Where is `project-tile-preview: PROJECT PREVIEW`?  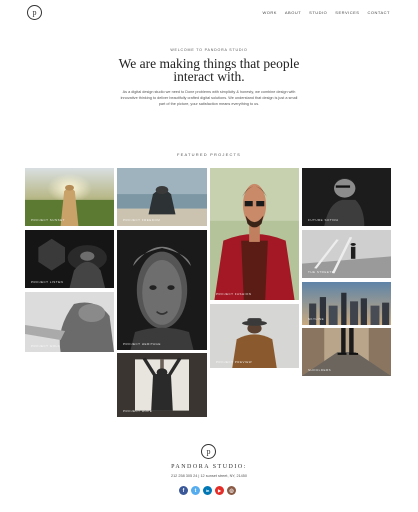
project-tile-preview: PROJECT PREVIEW is located at coordinates (254, 336).